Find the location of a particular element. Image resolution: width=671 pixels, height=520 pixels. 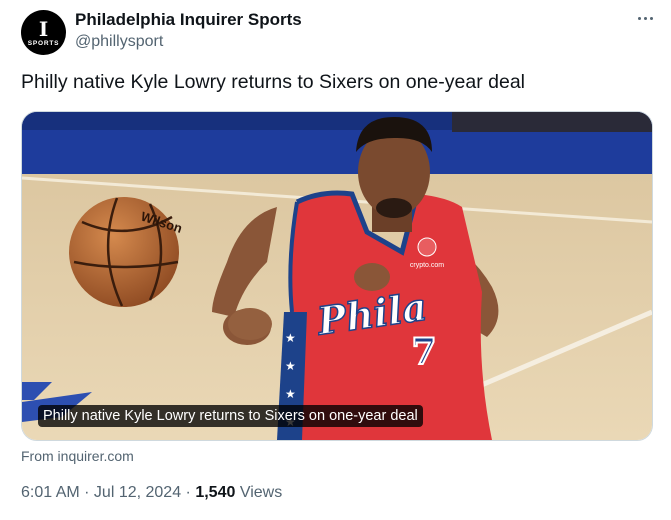

account-avatar: I SPORTS is located at coordinates (43, 32).